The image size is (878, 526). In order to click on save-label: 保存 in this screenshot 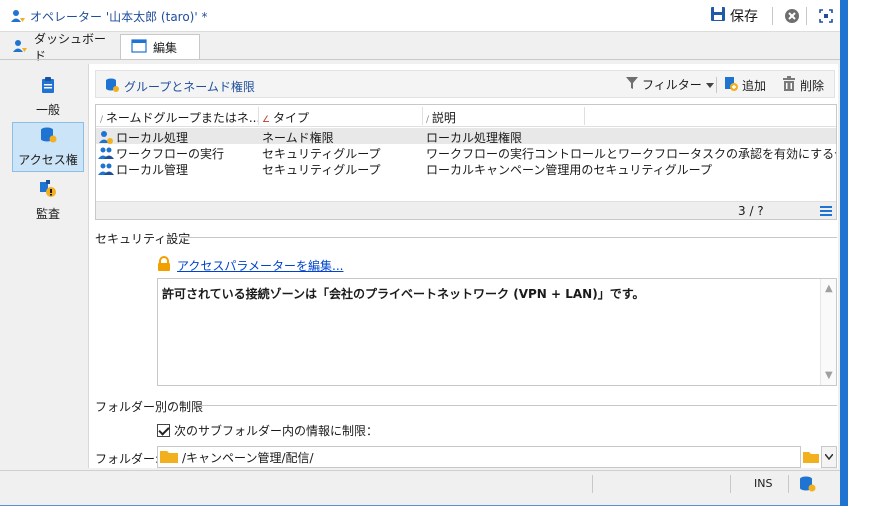, I will do `click(744, 17)`.